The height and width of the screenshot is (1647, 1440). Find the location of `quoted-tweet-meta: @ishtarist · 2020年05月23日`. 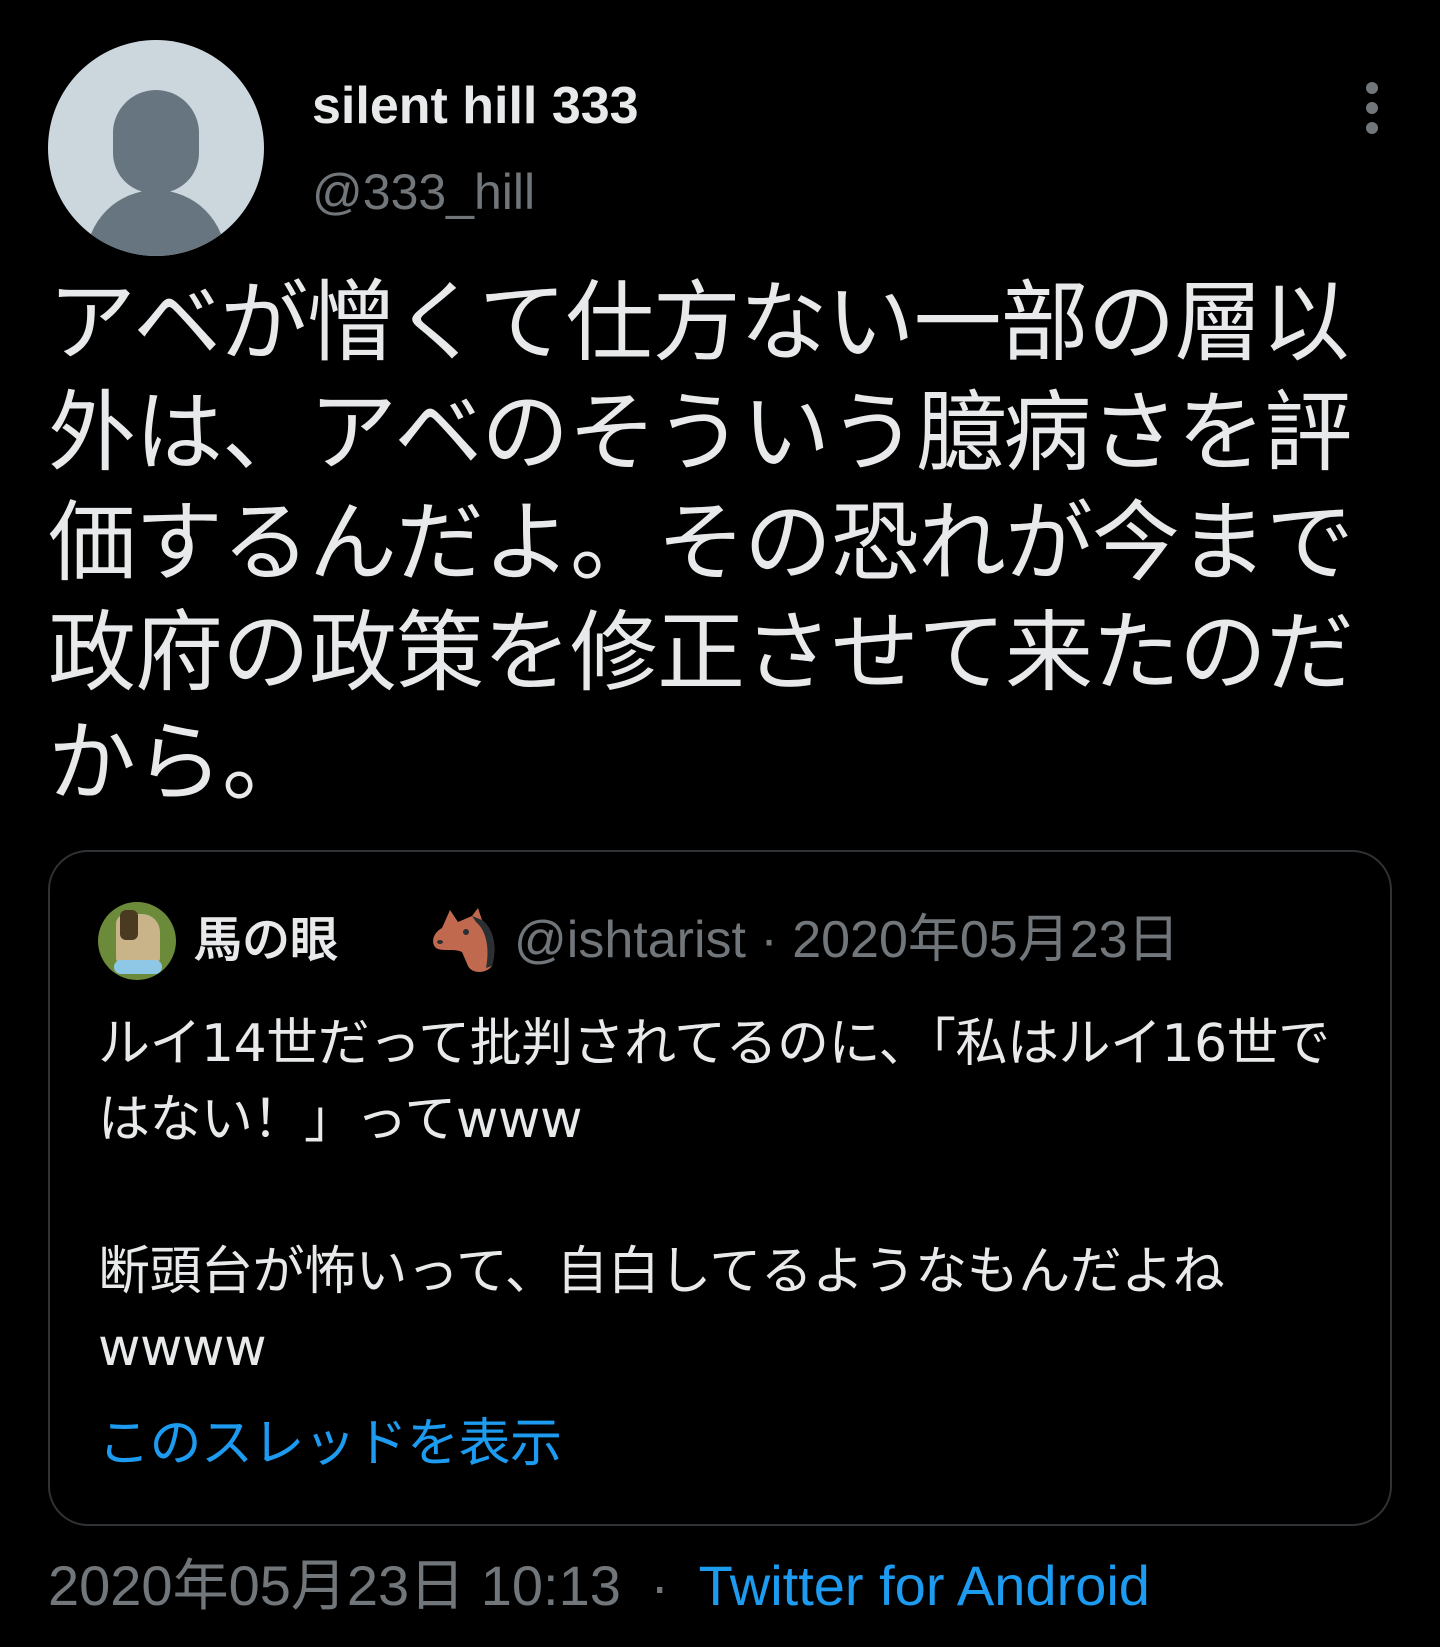

quoted-tweet-meta: @ishtarist · 2020年05月23日 is located at coordinates (847, 940).